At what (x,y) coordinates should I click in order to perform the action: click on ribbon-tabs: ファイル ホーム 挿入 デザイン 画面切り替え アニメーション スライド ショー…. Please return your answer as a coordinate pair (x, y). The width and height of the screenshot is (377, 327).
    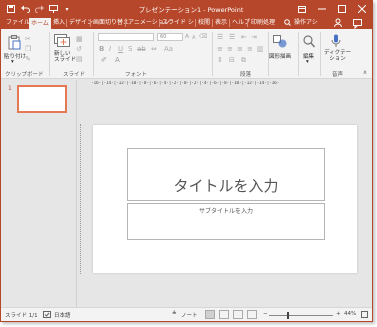
    Looking at the image, I should click on (186, 23).